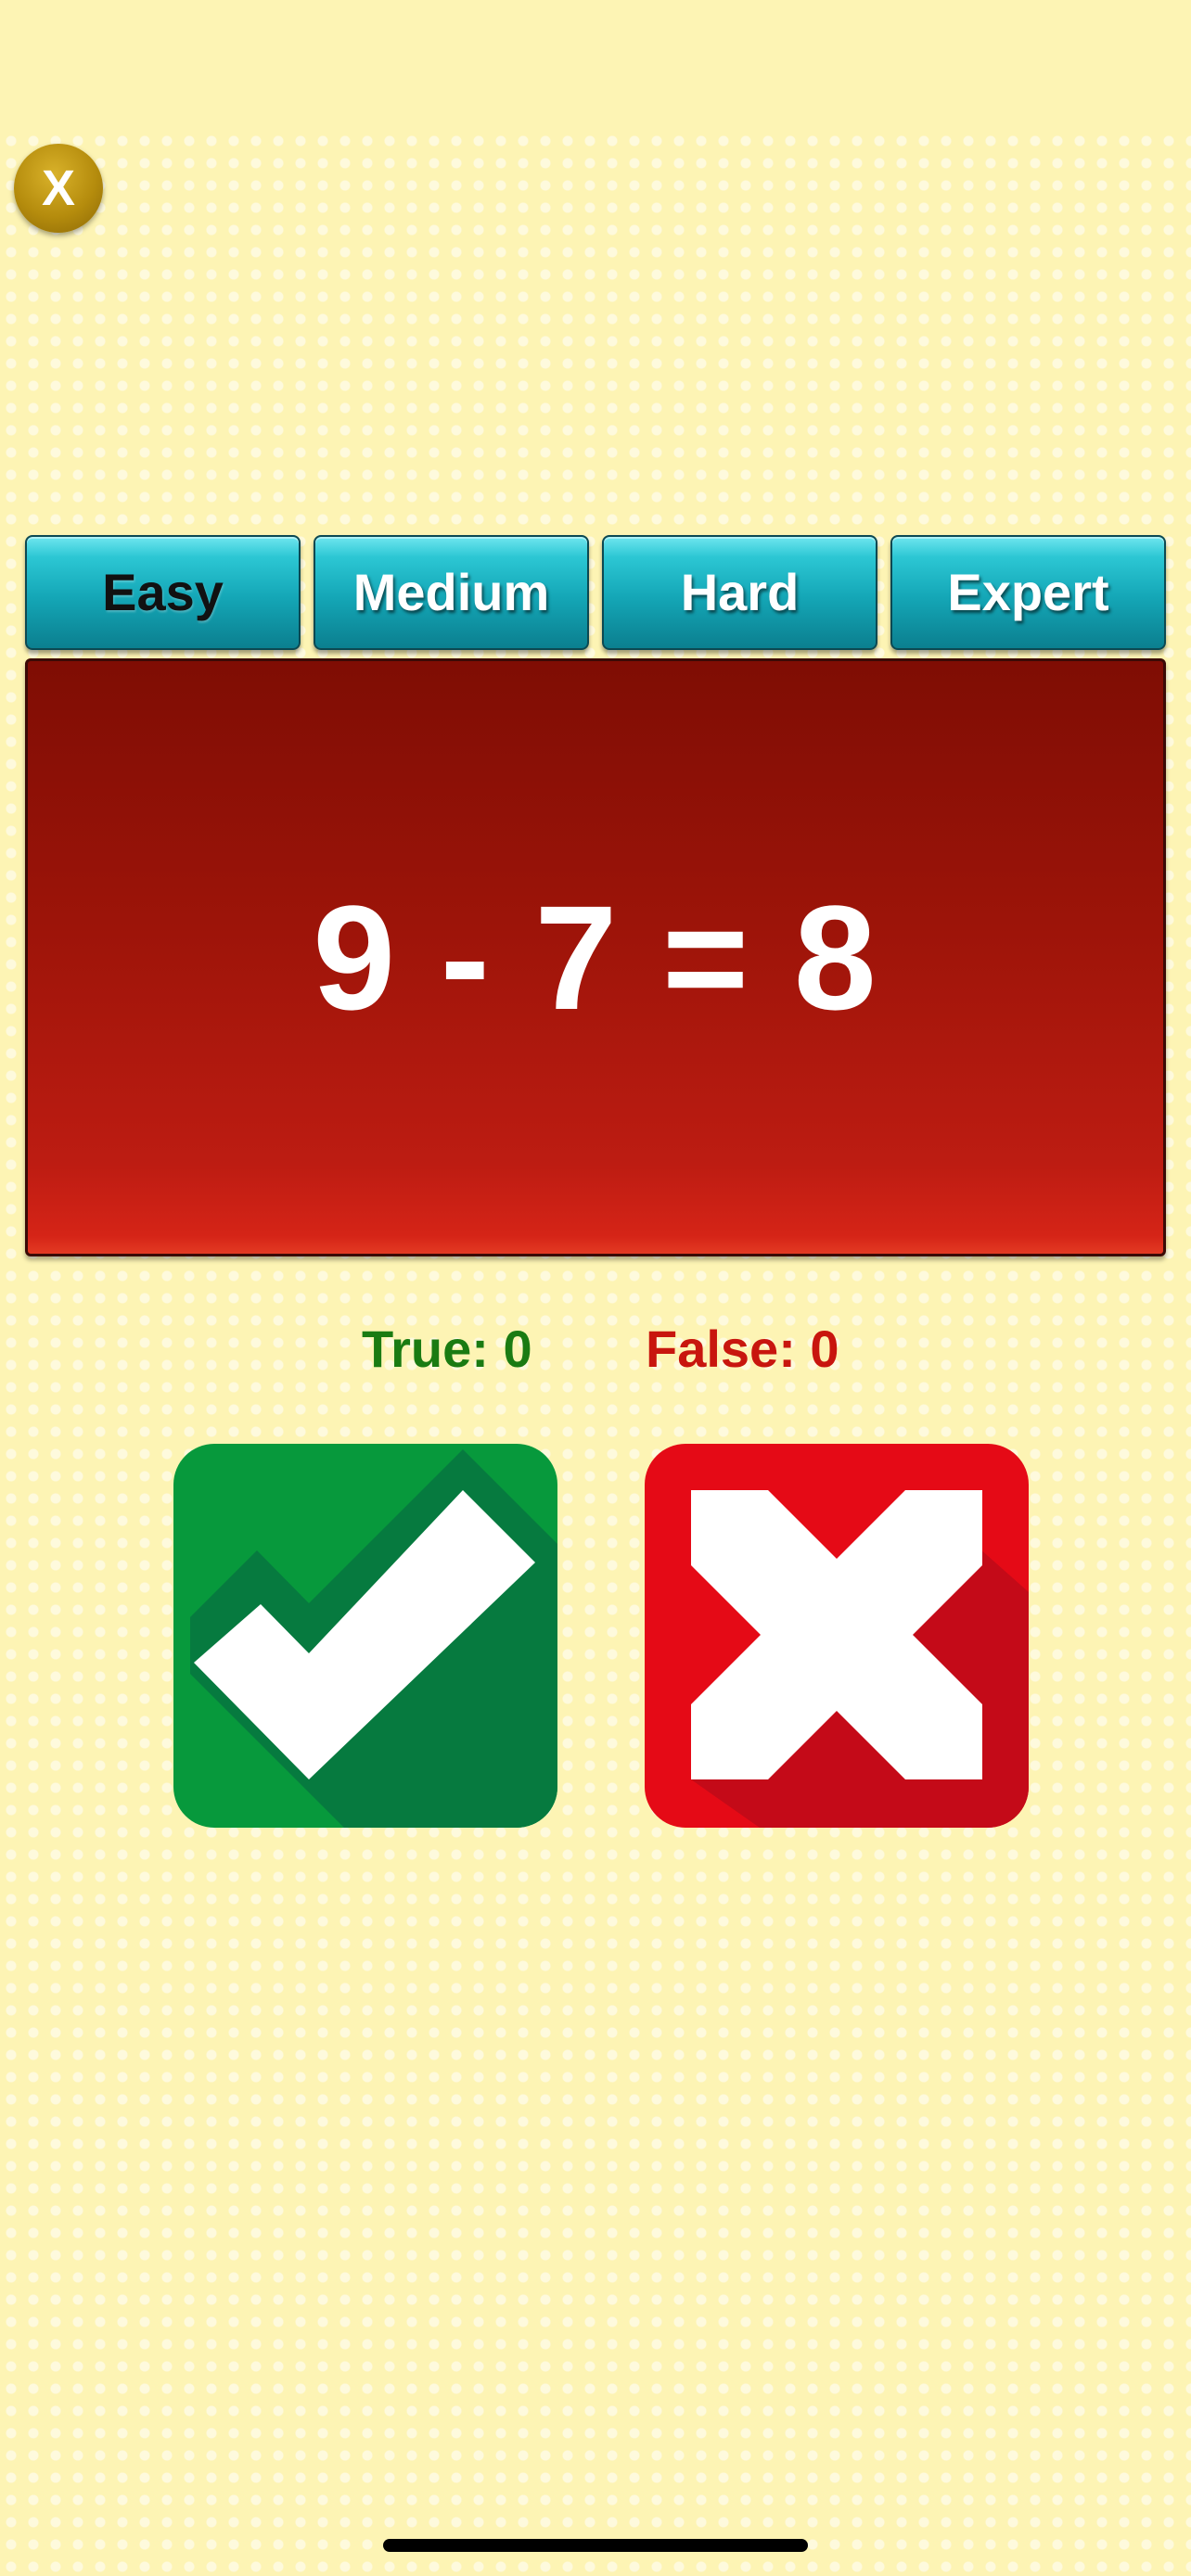  Describe the element at coordinates (59, 188) in the screenshot. I see `close-button: X` at that location.